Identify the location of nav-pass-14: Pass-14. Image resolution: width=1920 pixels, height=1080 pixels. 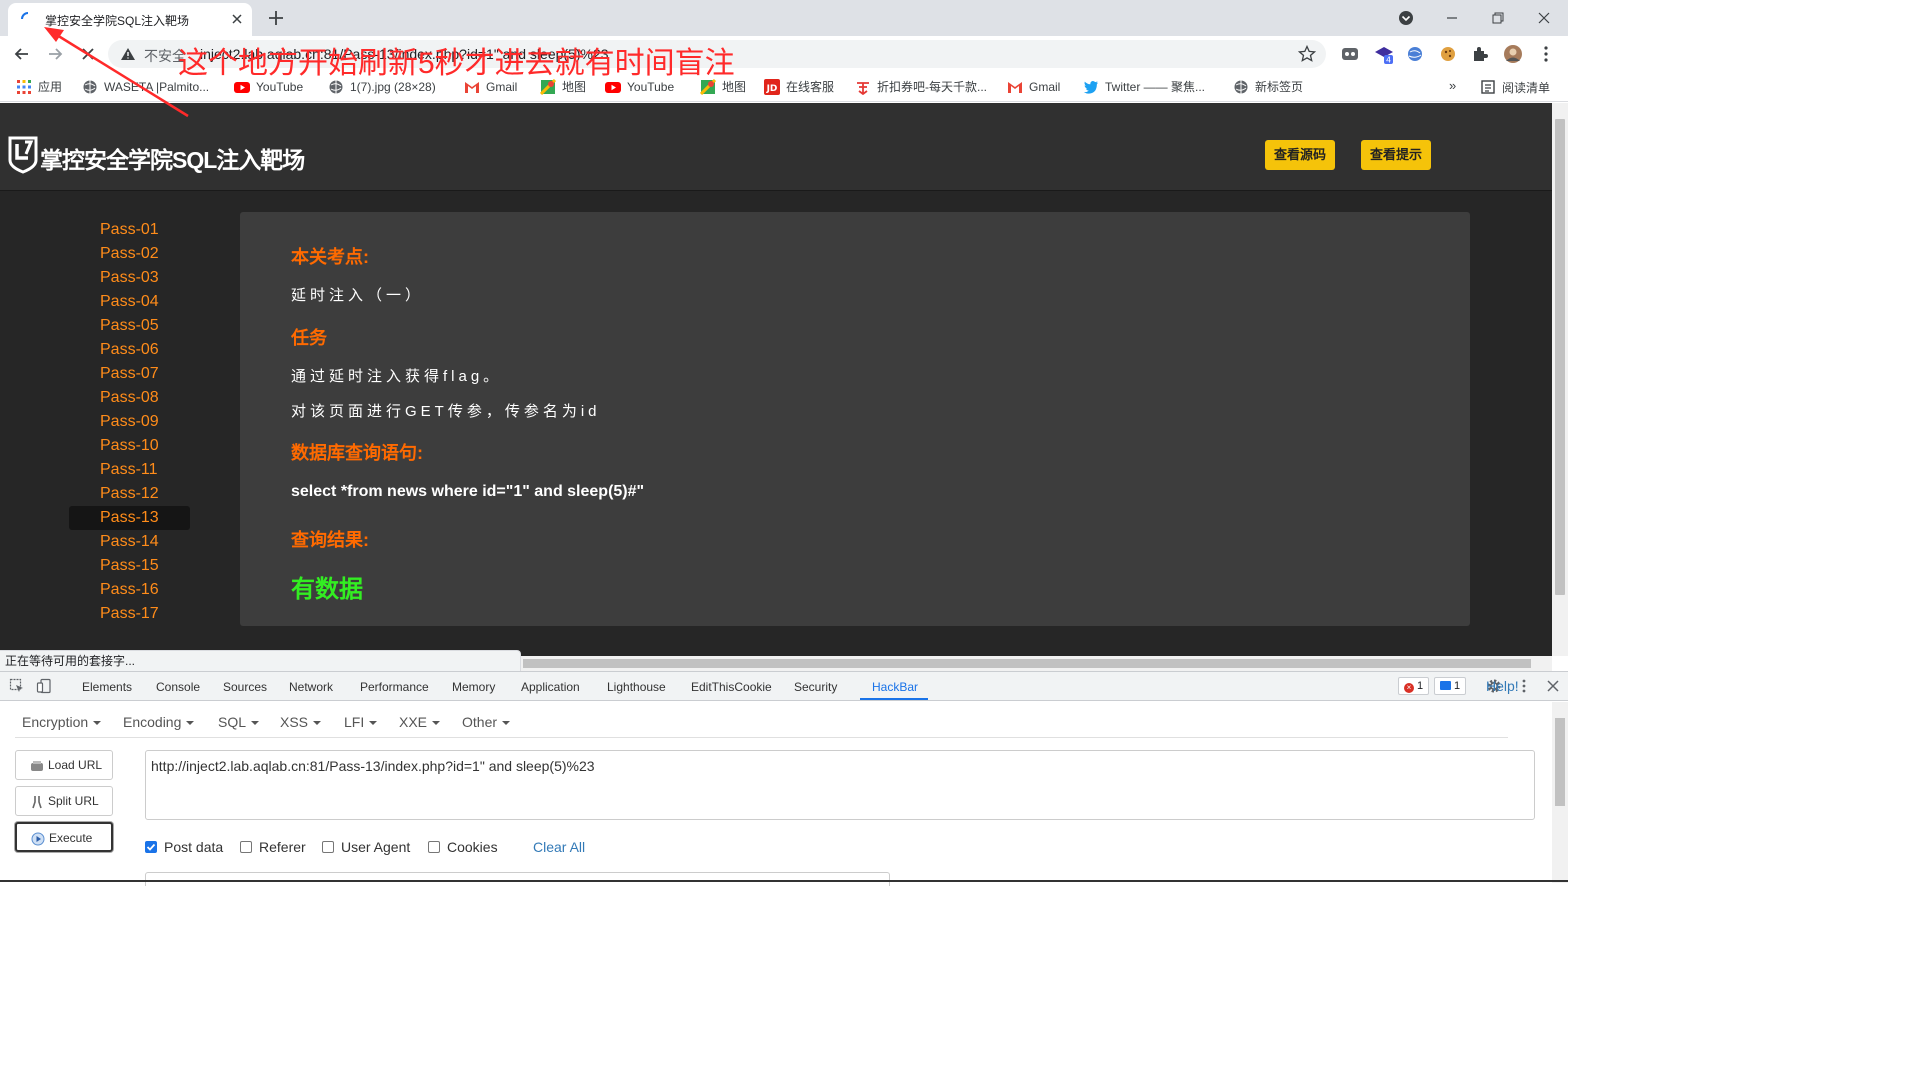
(129, 542).